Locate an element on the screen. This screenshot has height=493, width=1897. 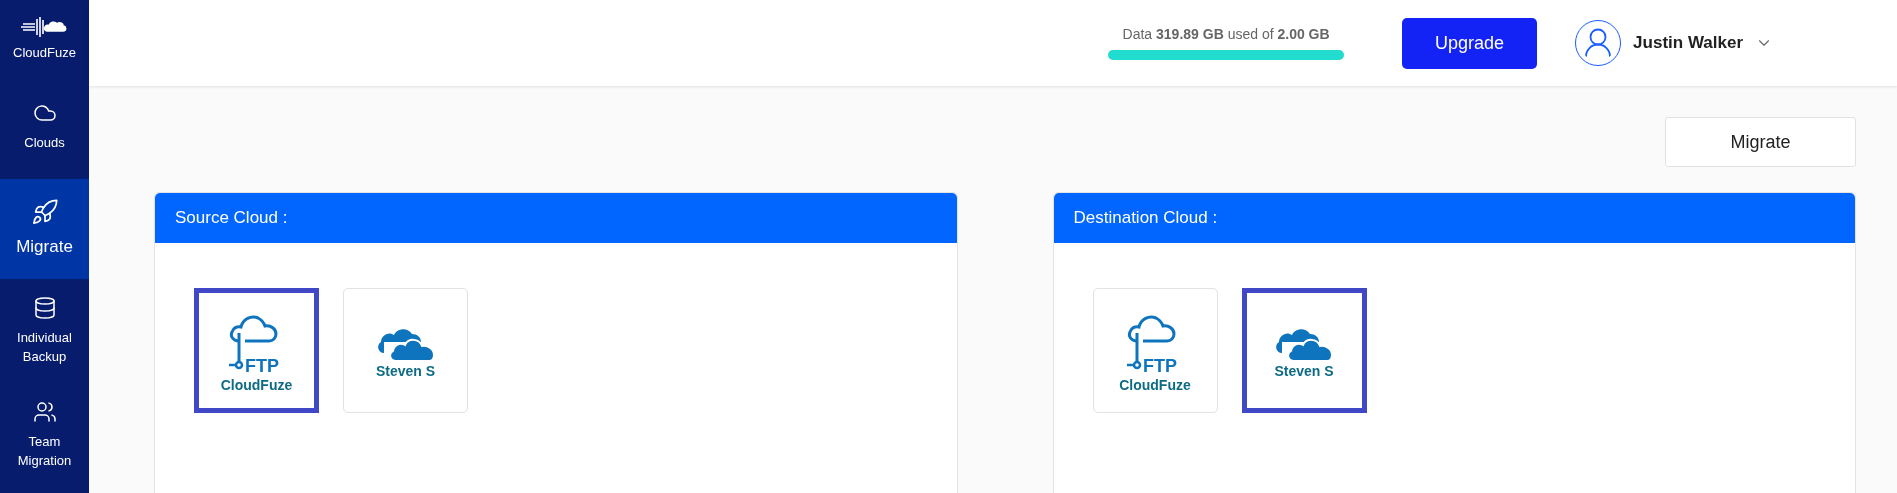
migrate-button: Migrate is located at coordinates (1760, 142).